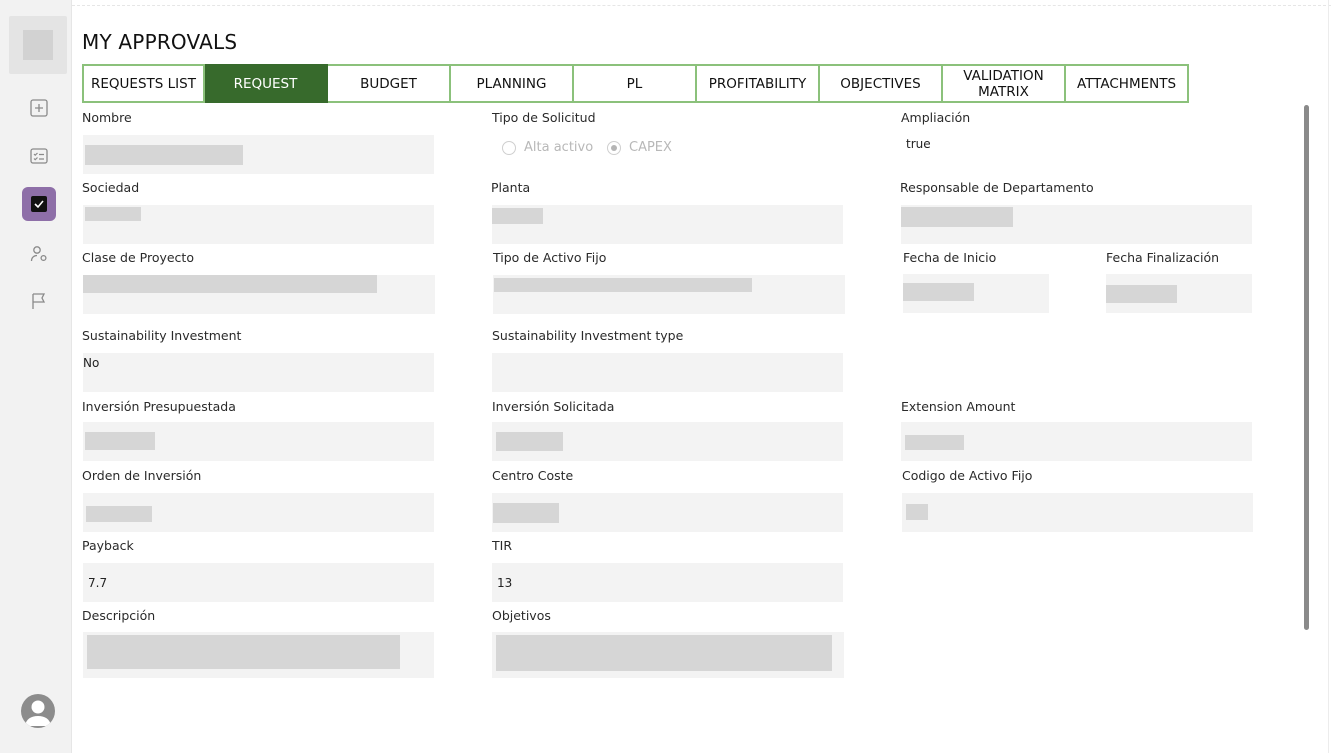 Image resolution: width=1331 pixels, height=753 pixels. I want to click on tipo-activo-label: Tipo de Activo Fijo, so click(550, 257).